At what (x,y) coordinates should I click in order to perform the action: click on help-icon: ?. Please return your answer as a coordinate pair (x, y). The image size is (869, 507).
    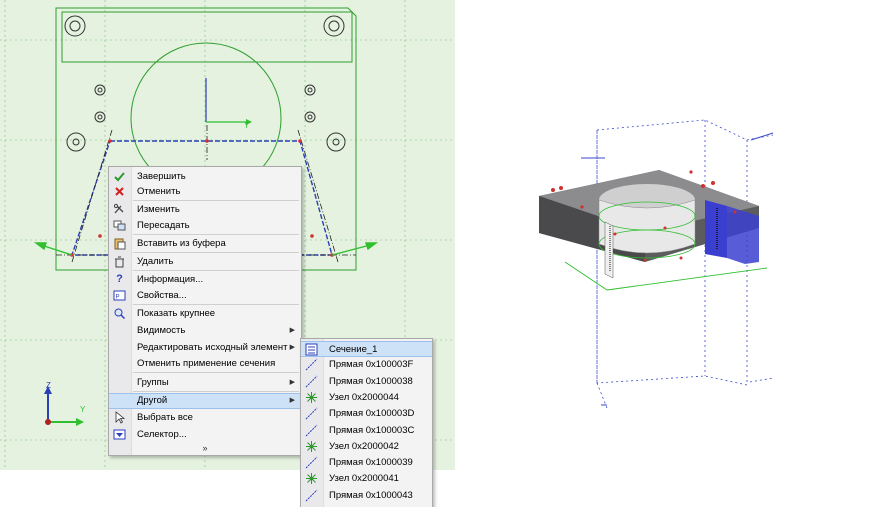
    Looking at the image, I should click on (119, 279).